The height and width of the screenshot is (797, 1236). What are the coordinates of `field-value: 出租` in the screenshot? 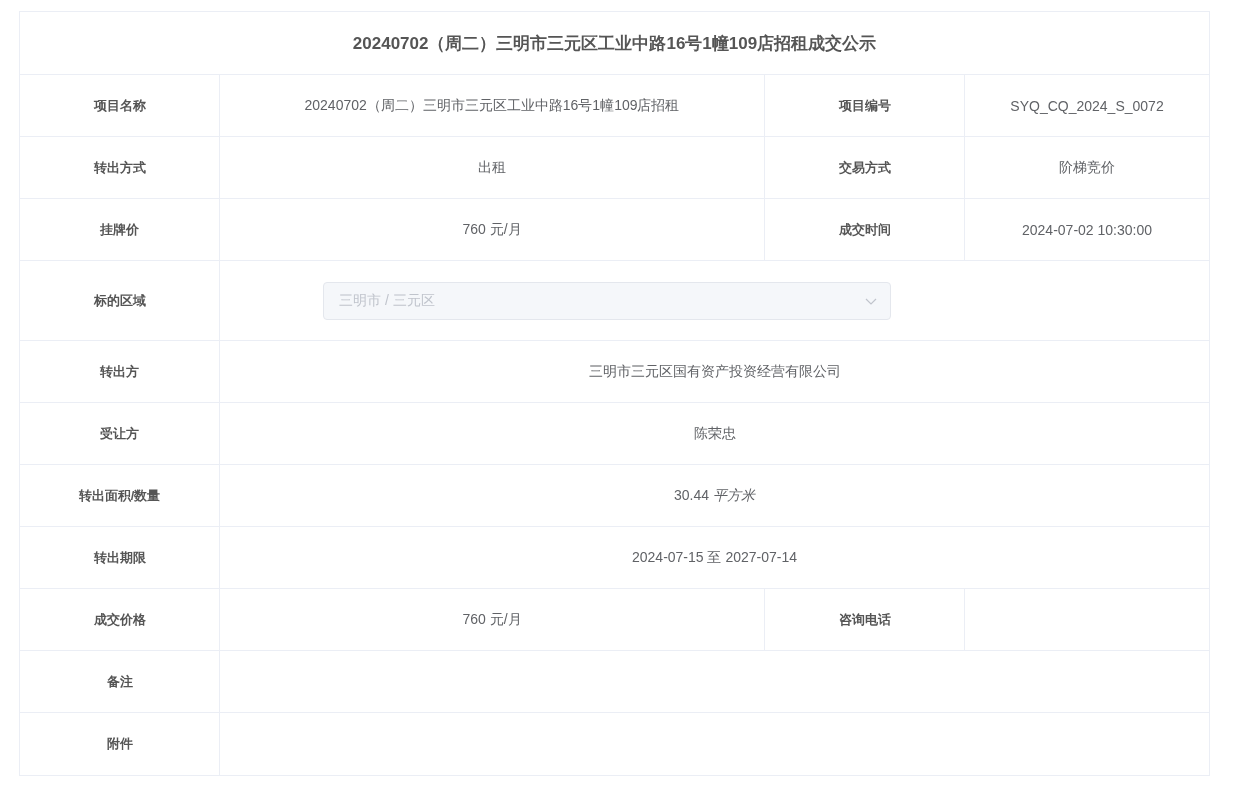 It's located at (492, 167).